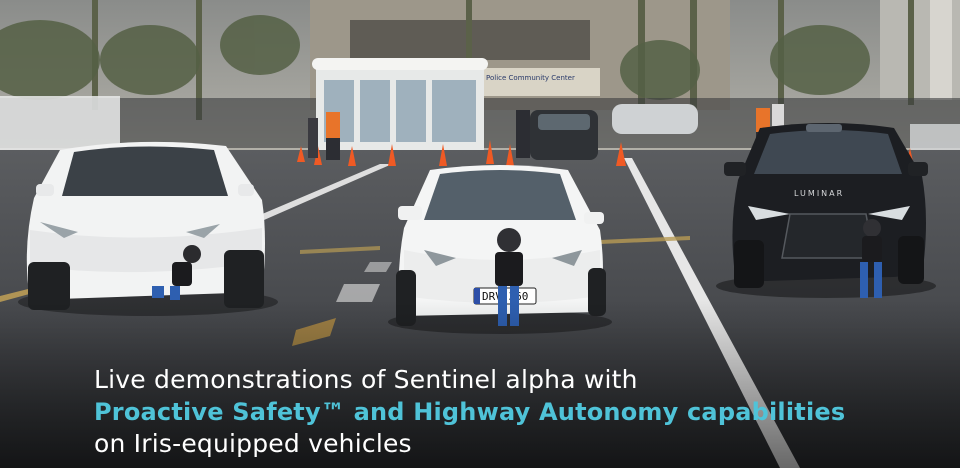  What do you see at coordinates (253, 443) in the screenshot?
I see `caption-line-3: on Iris-equipped vehicles` at bounding box center [253, 443].